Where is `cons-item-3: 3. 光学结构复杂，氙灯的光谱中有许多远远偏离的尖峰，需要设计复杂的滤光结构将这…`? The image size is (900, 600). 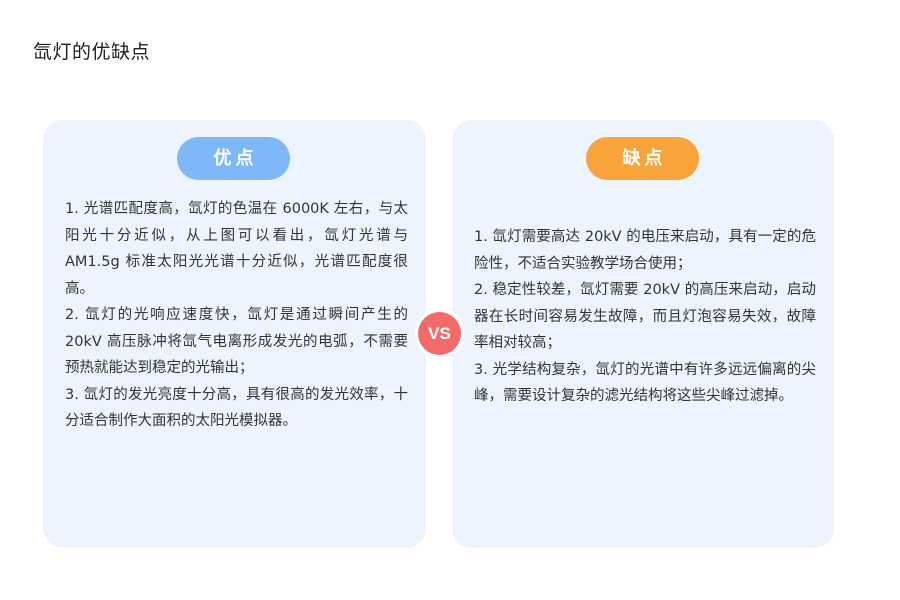 cons-item-3: 3. 光学结构复杂，氙灯的光谱中有许多远远偏离的尖峰，需要设计复杂的滤光结构将这… is located at coordinates (645, 383).